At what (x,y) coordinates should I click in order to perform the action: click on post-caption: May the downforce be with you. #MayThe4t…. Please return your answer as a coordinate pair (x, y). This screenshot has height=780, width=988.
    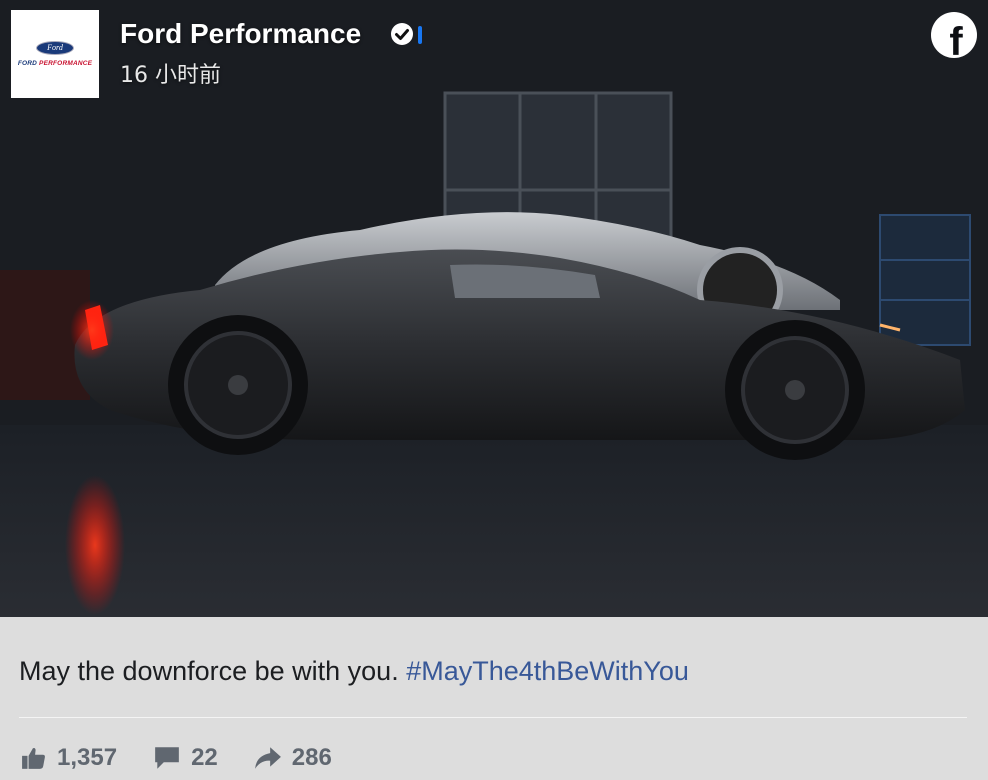
    Looking at the image, I should click on (354, 671).